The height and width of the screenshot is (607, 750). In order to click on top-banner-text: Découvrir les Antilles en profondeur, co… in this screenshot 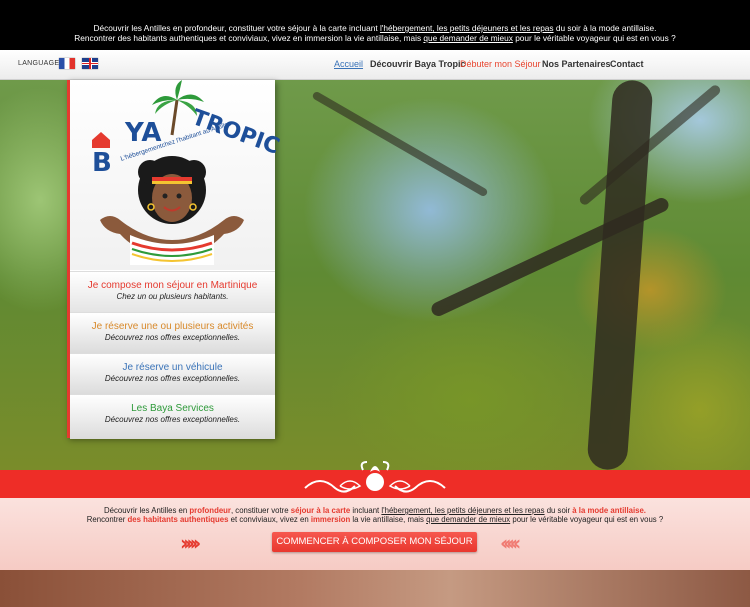, I will do `click(236, 28)`.